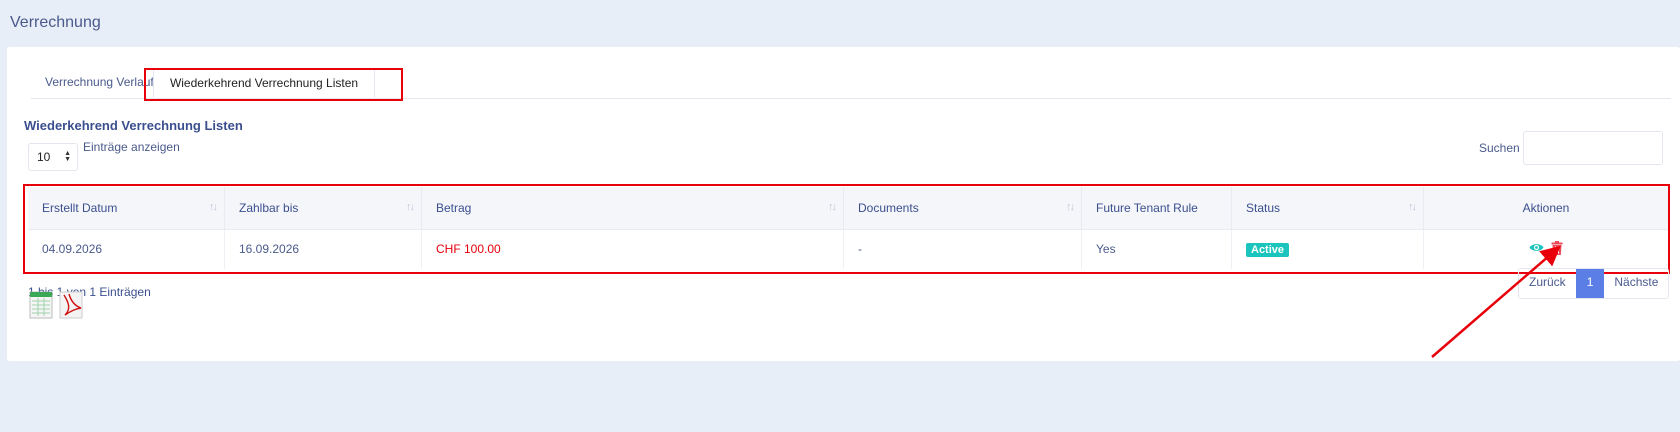 This screenshot has width=1680, height=432. Describe the element at coordinates (131, 147) in the screenshot. I see `entries-length-label: Einträge anzeigen` at that location.